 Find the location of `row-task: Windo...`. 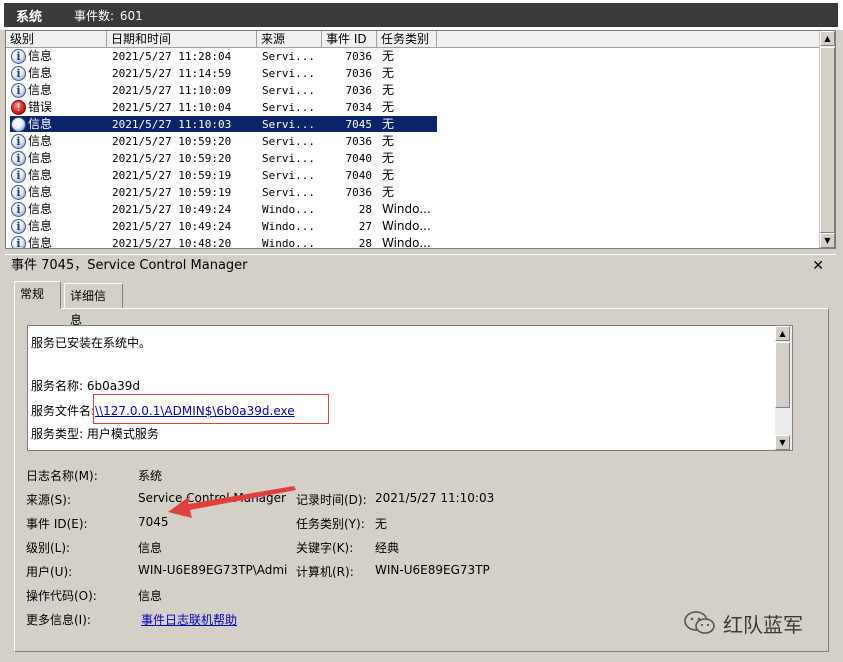

row-task: Windo... is located at coordinates (406, 226).